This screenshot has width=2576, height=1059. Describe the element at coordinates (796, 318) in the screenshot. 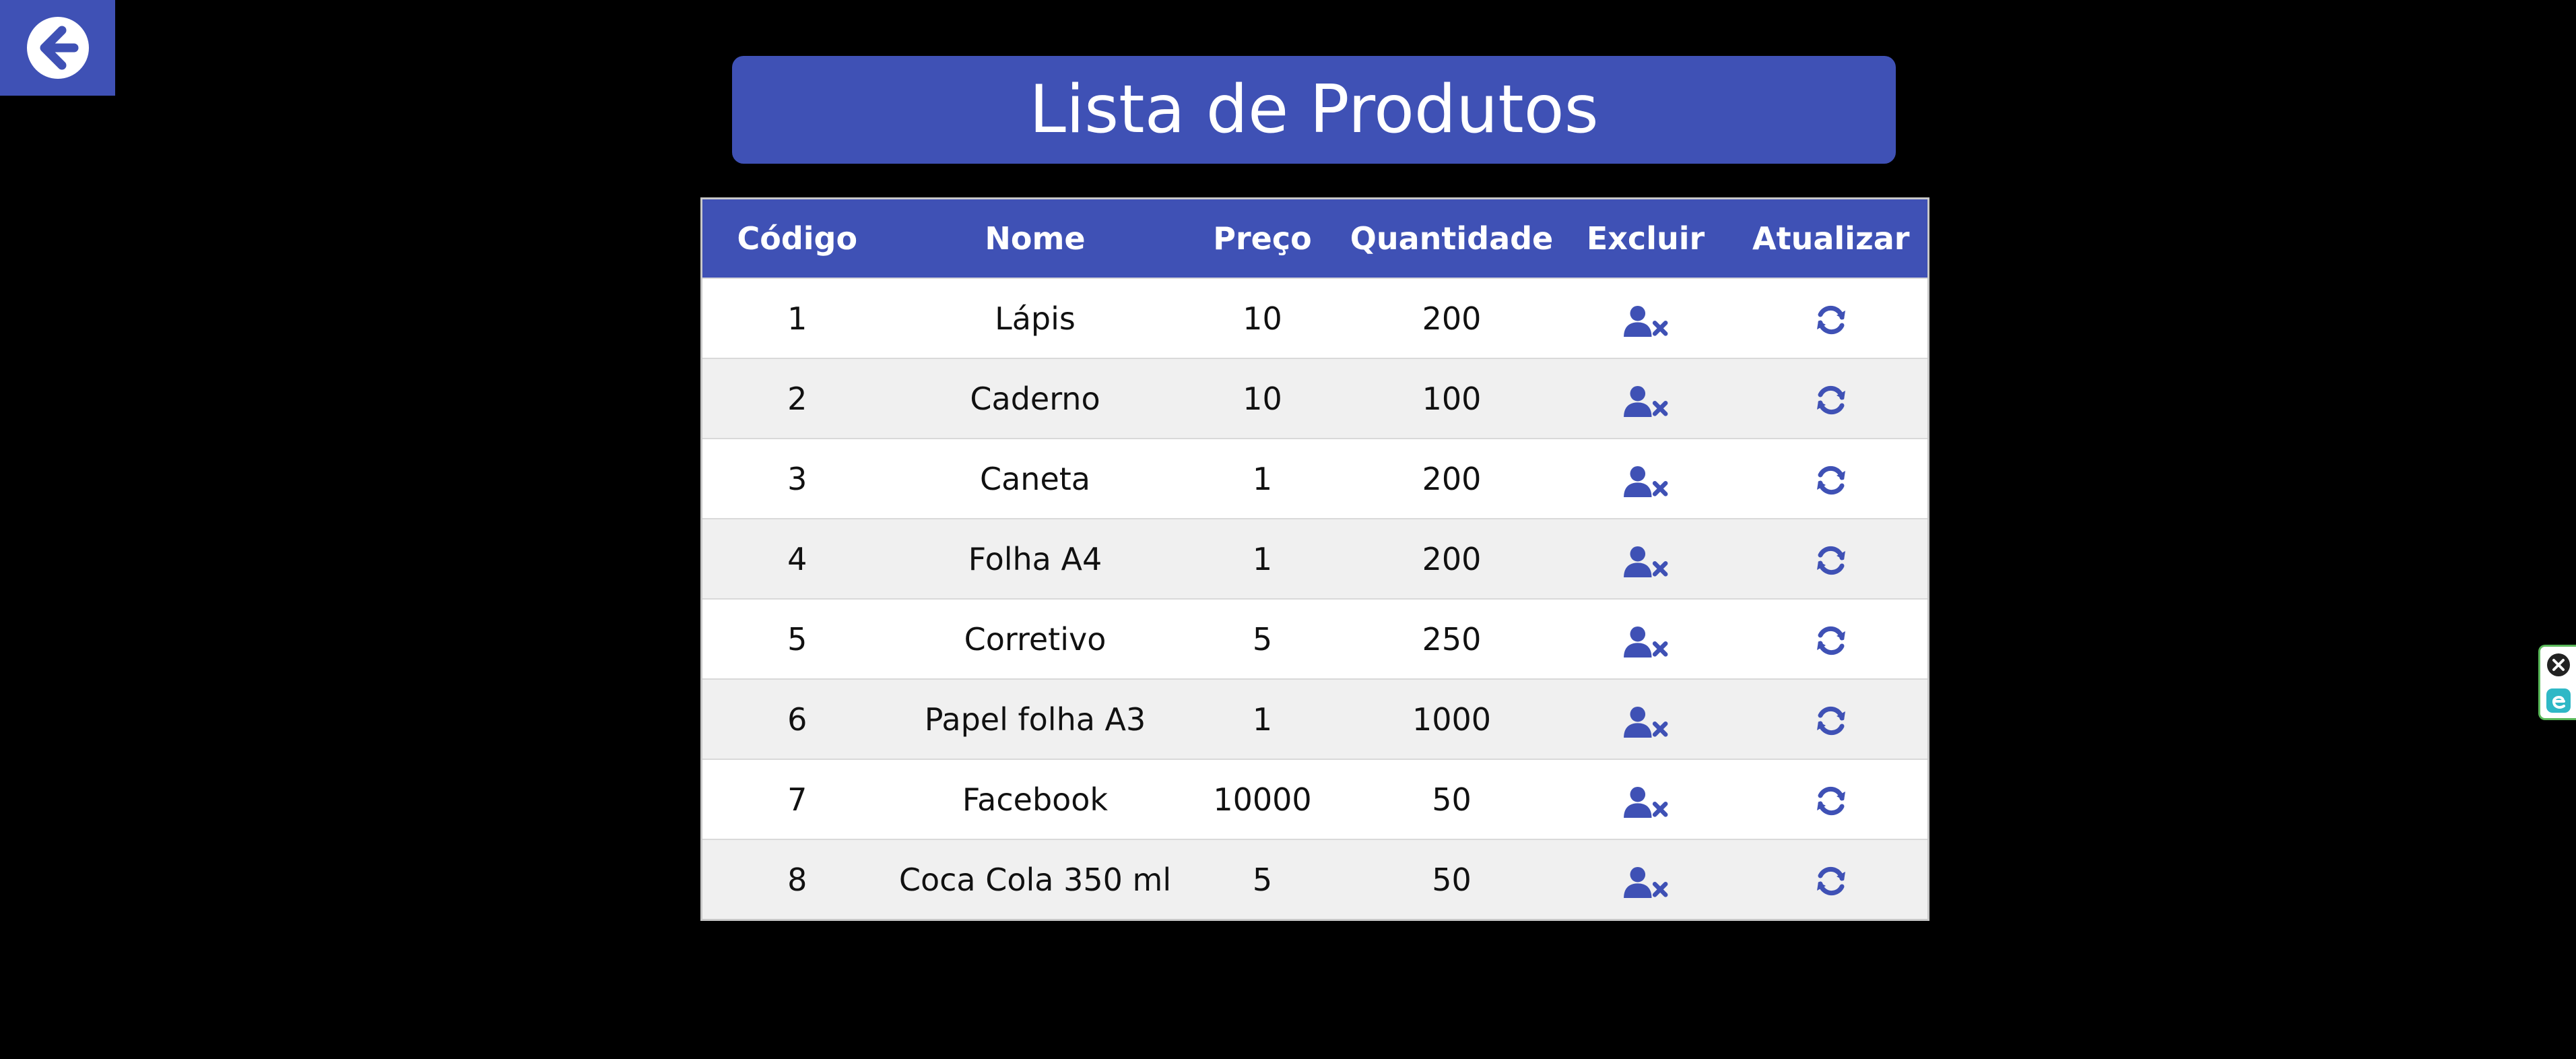

I see `cell-codigo: 1` at that location.